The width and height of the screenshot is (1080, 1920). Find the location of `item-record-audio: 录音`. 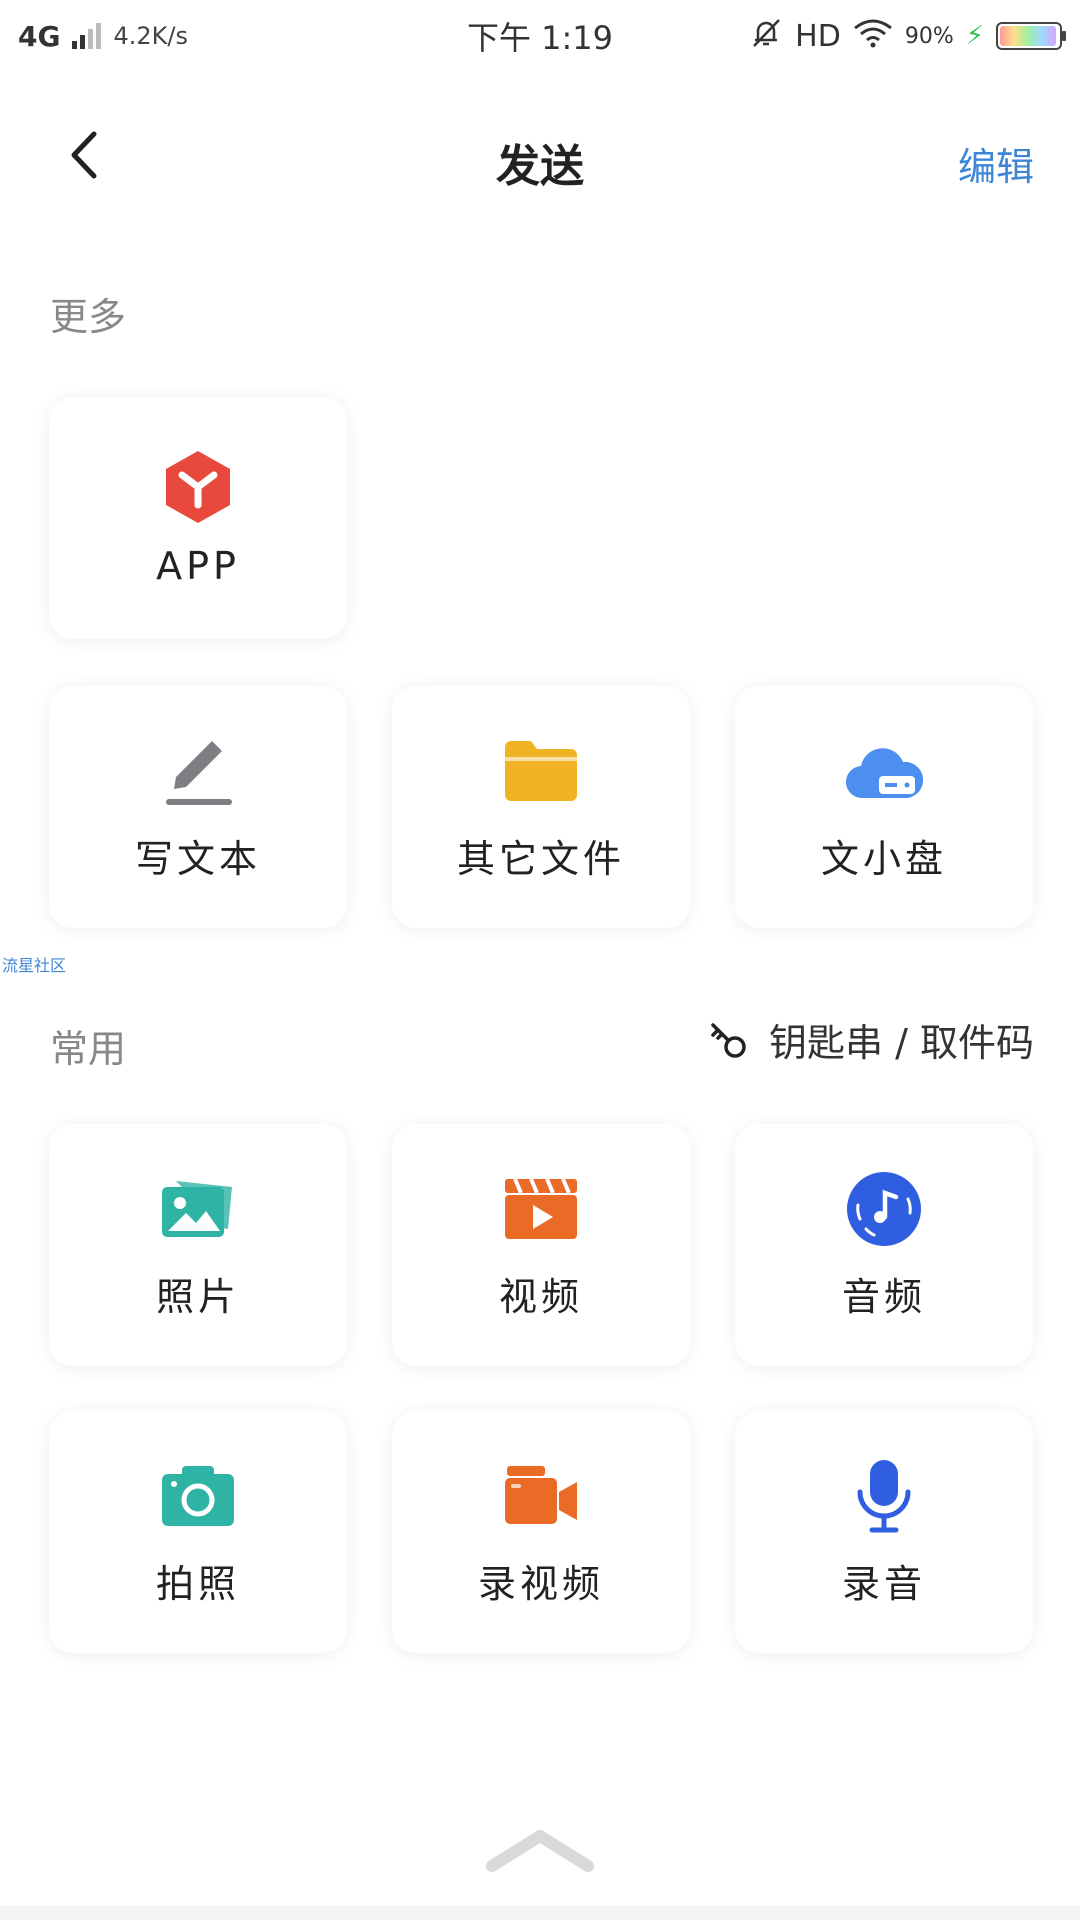

item-record-audio: 录音 is located at coordinates (884, 1532).